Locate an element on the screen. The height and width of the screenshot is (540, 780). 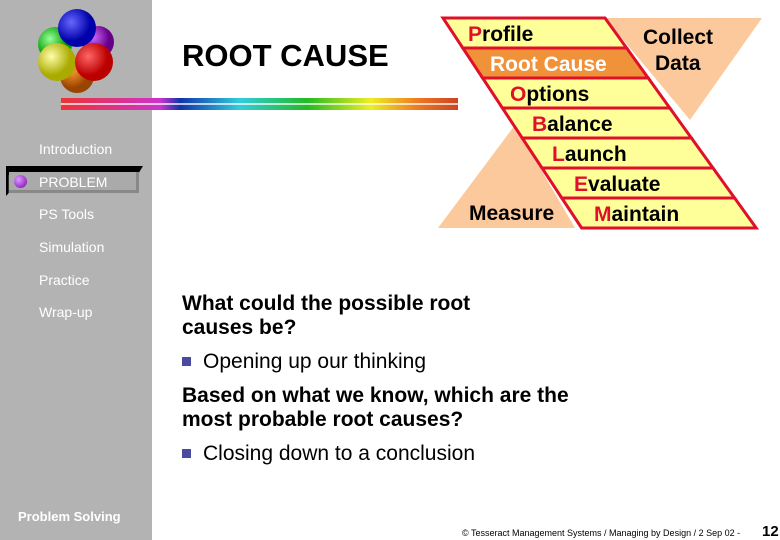
measure-label: Measure is located at coordinates (511, 213).